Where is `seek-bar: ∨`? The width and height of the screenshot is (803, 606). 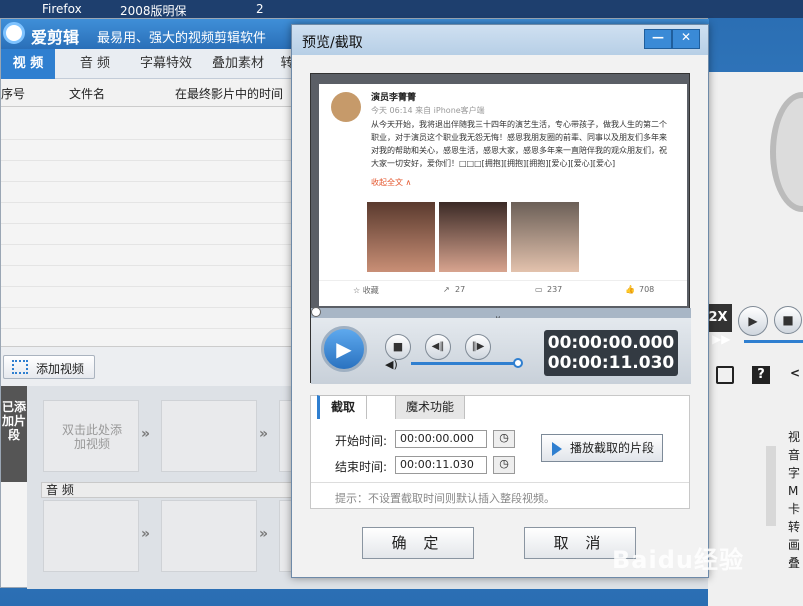
seek-bar: ∨ is located at coordinates (501, 315).